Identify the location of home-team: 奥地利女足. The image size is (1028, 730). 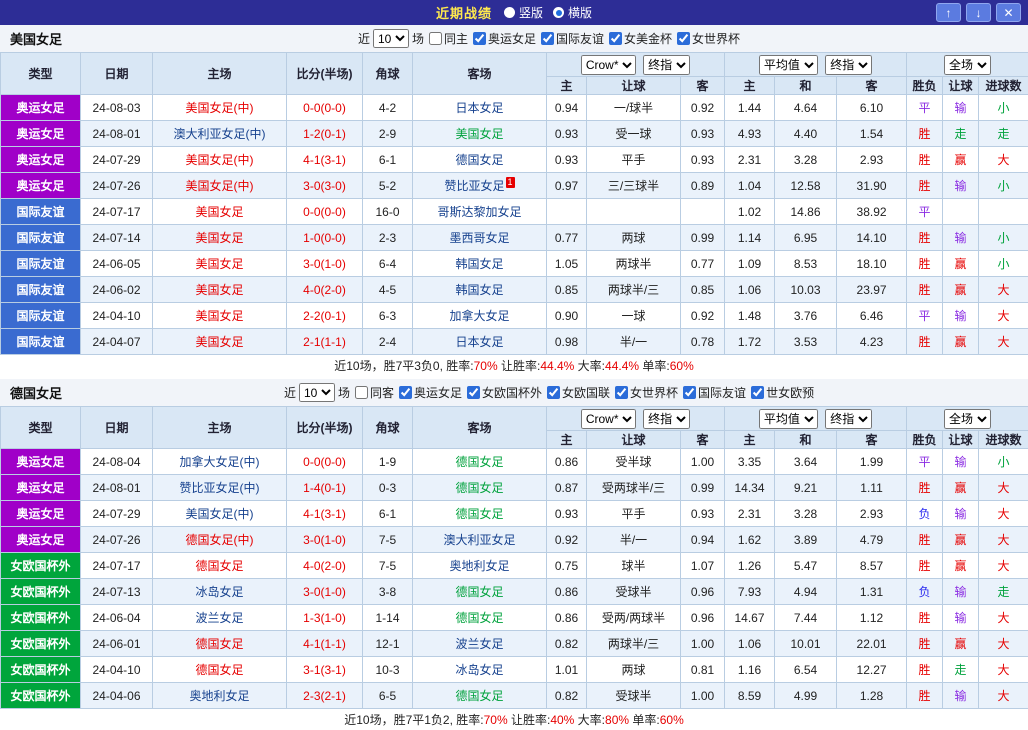
(220, 696).